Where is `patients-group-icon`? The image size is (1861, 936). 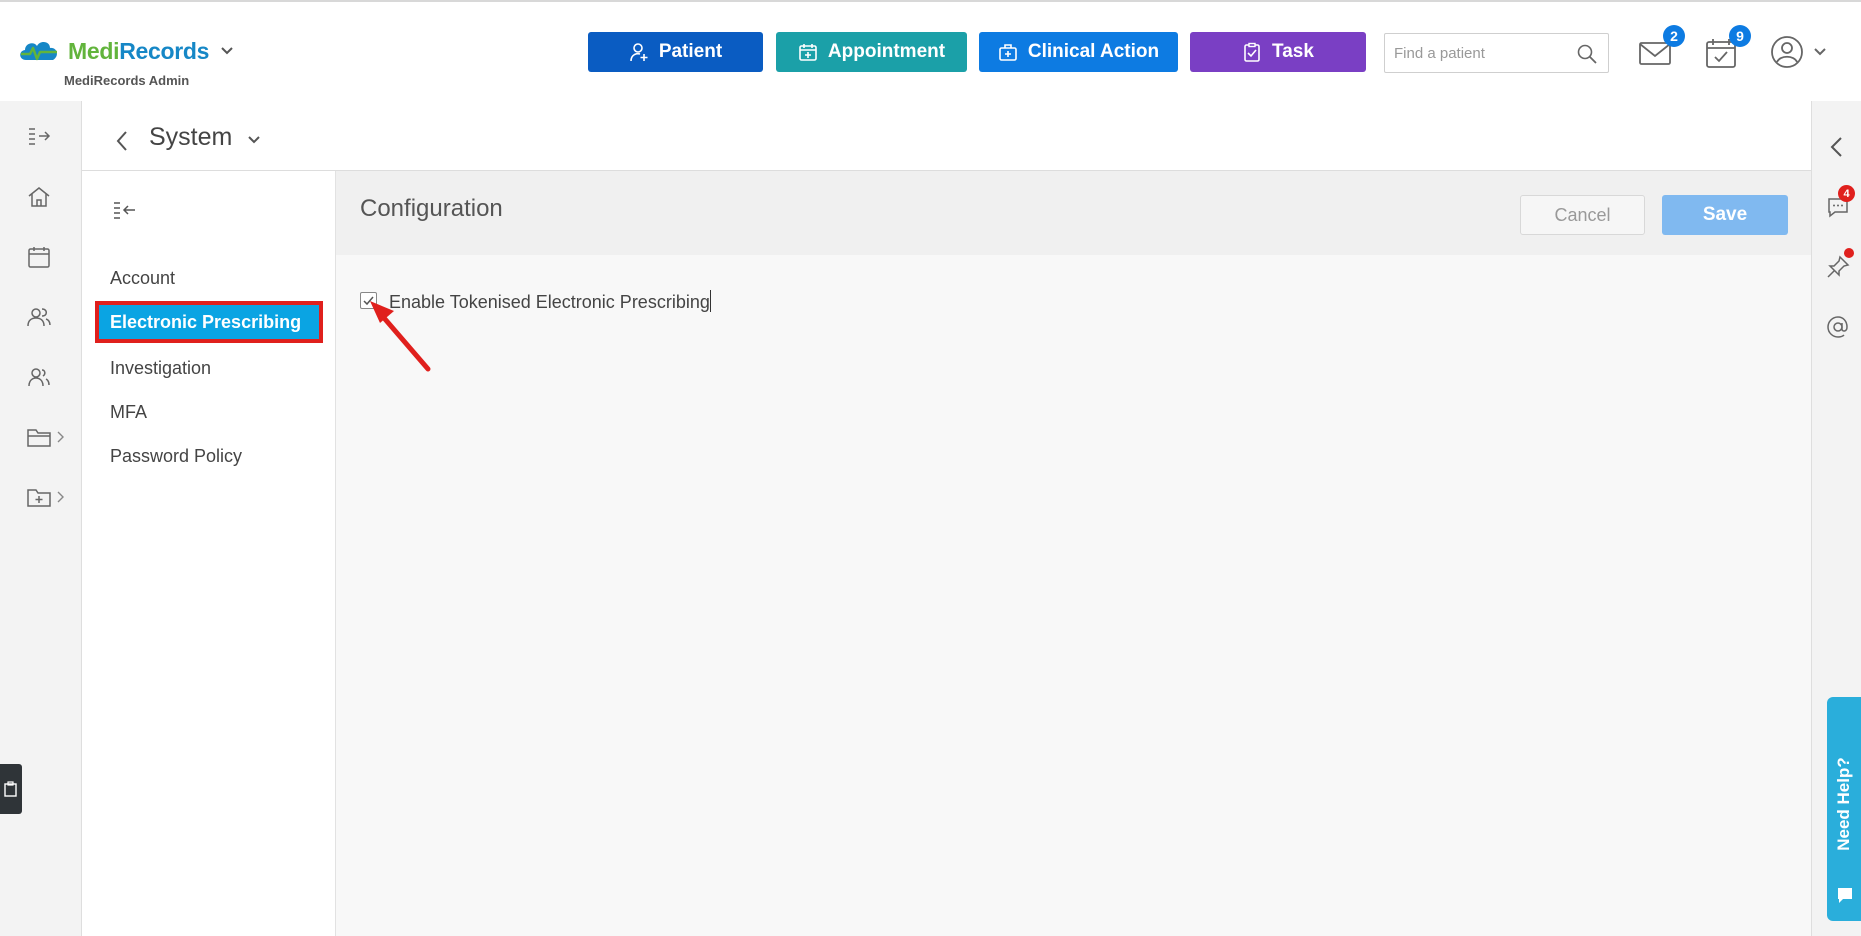 patients-group-icon is located at coordinates (39, 317).